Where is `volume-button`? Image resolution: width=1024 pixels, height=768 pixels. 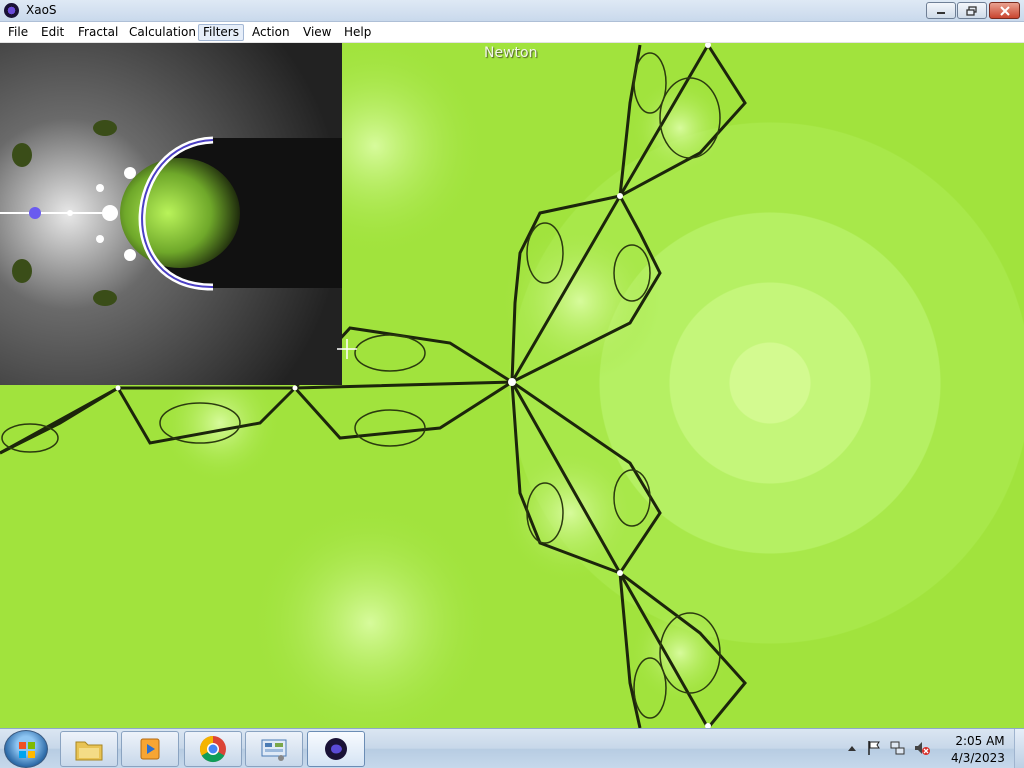 volume-button is located at coordinates (922, 748).